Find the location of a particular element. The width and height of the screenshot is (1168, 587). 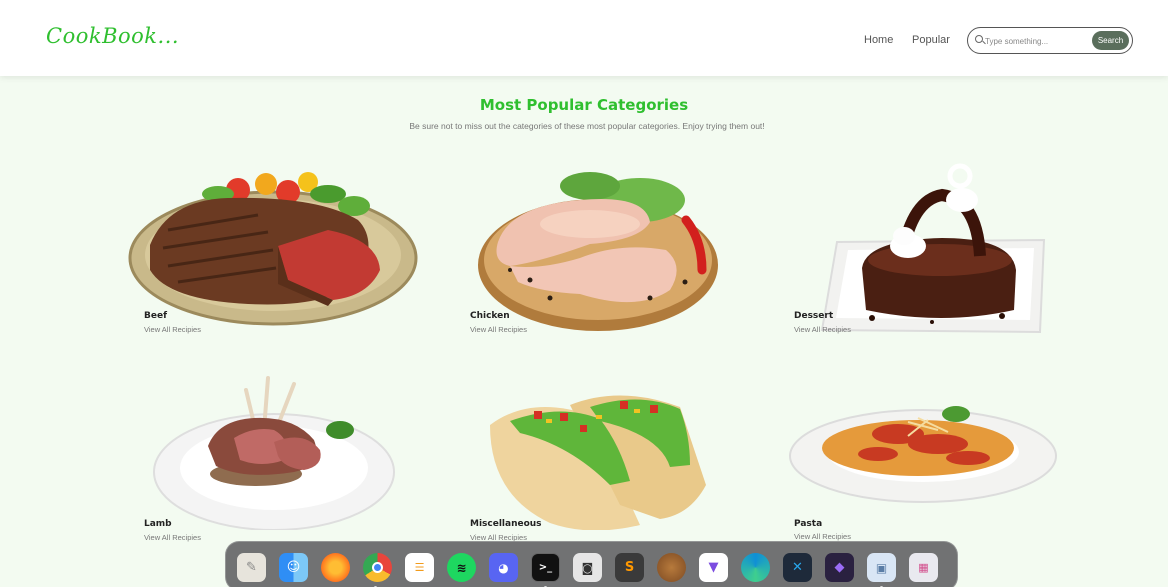

edge-icon is located at coordinates (755, 567).